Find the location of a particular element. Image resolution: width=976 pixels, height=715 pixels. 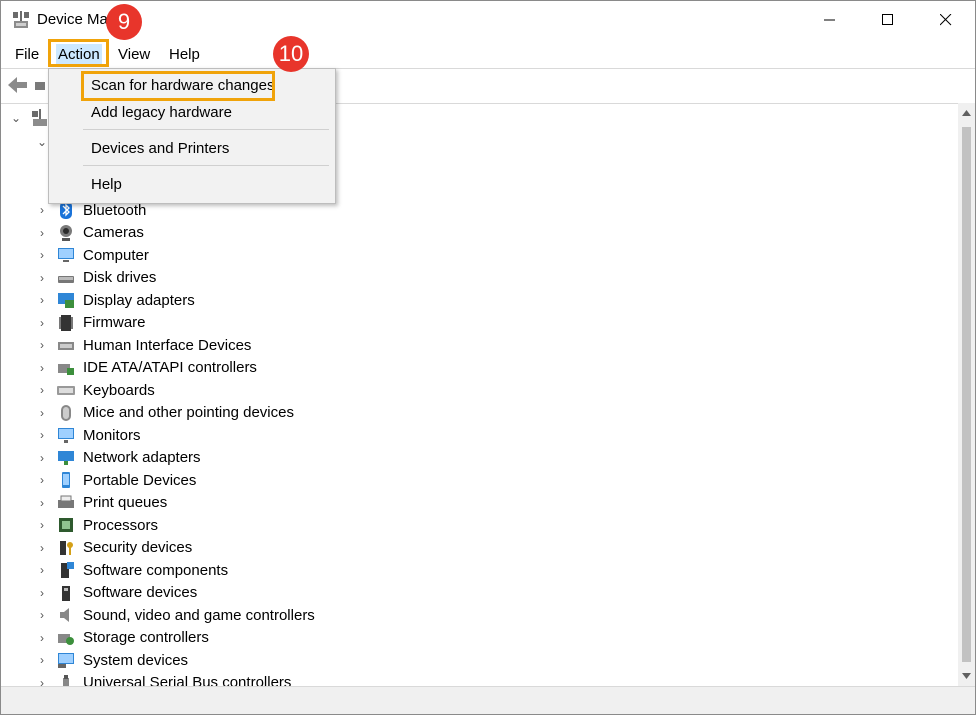

maximize-button is located at coordinates (888, 20).